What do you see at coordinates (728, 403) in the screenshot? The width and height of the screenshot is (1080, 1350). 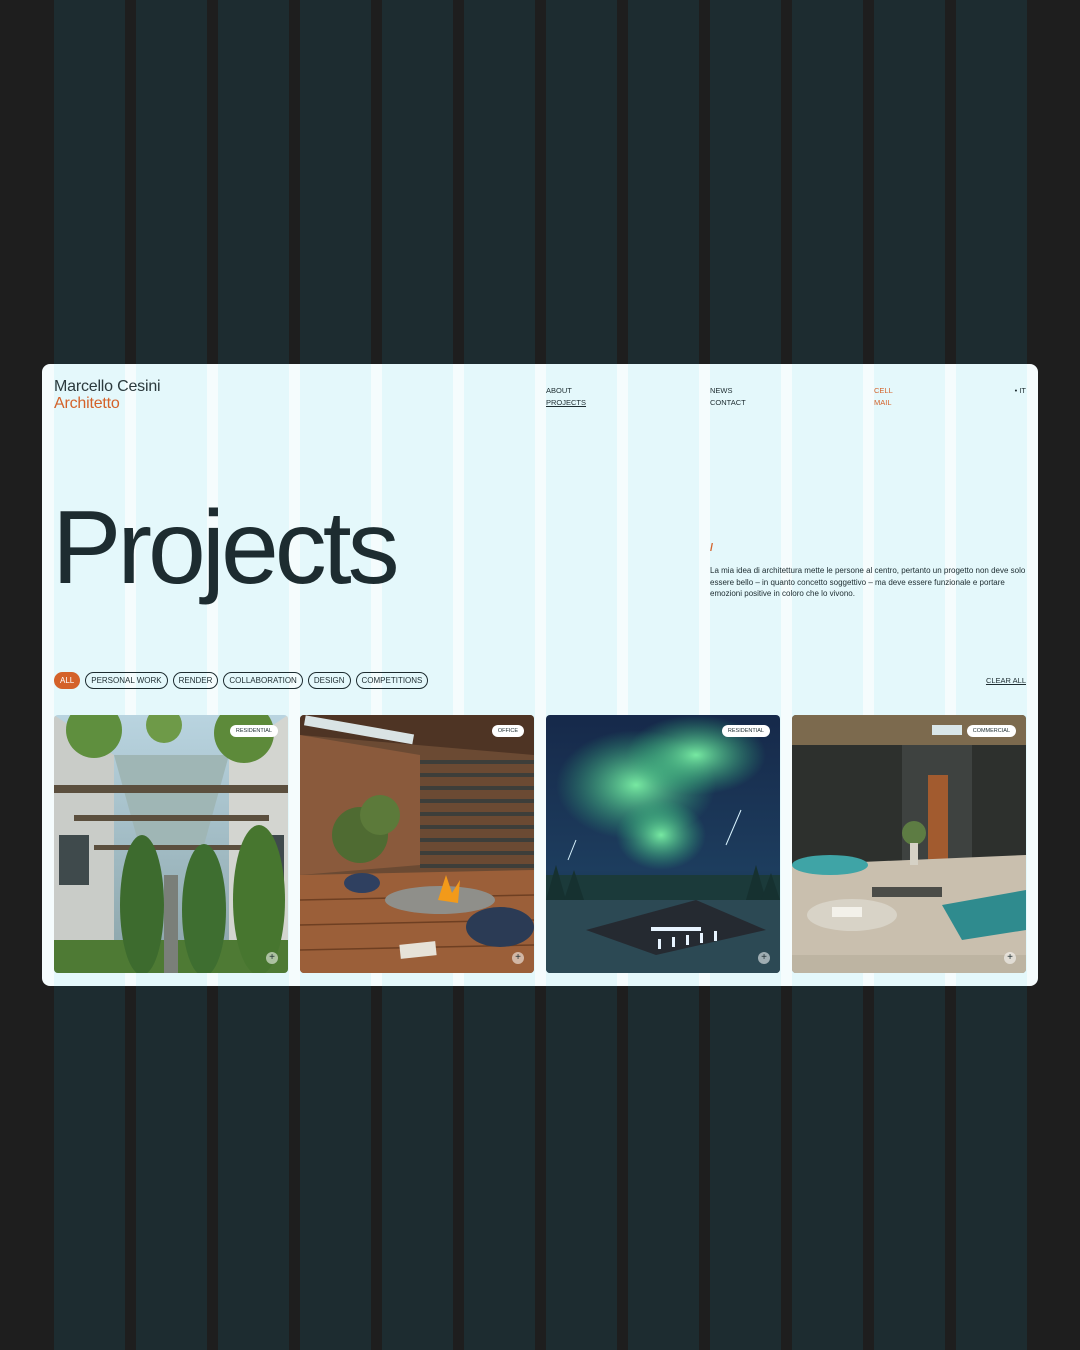 I see `nav-link-contact: CONTACT` at bounding box center [728, 403].